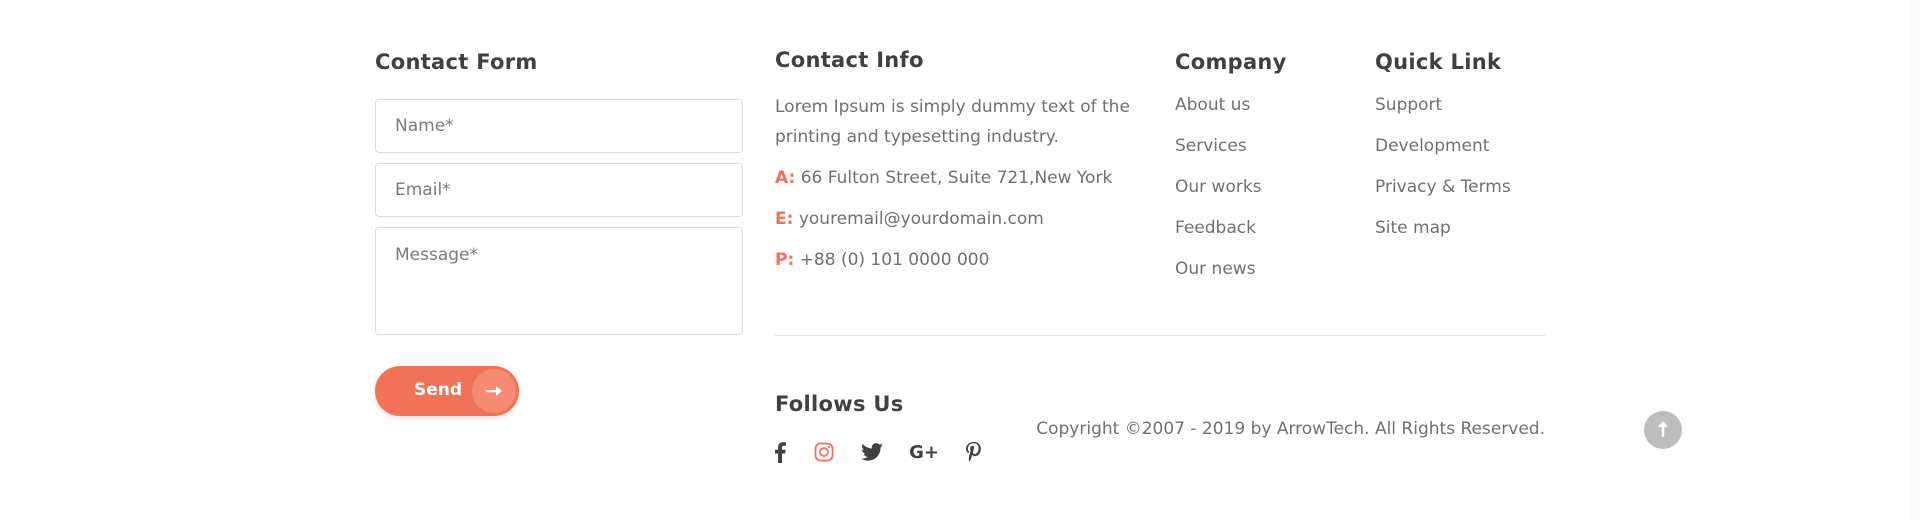 The image size is (1920, 520). What do you see at coordinates (1443, 115) in the screenshot?
I see `list-item: Support` at bounding box center [1443, 115].